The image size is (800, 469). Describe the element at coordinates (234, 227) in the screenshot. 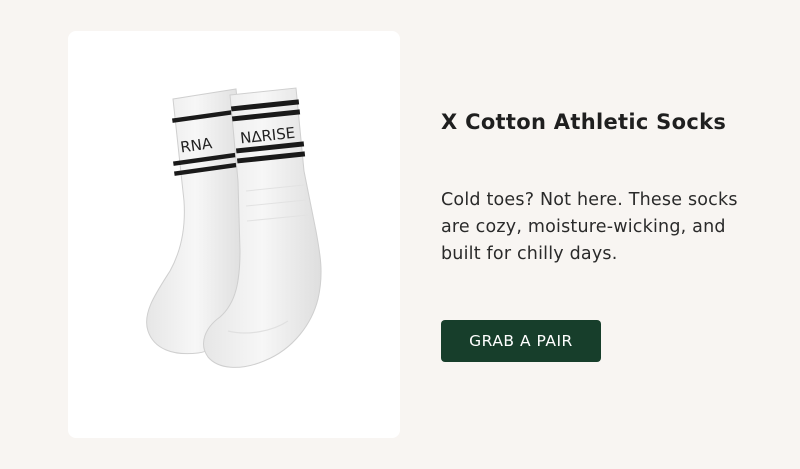

I see `socks-product-image: RNA N∆RISE` at that location.